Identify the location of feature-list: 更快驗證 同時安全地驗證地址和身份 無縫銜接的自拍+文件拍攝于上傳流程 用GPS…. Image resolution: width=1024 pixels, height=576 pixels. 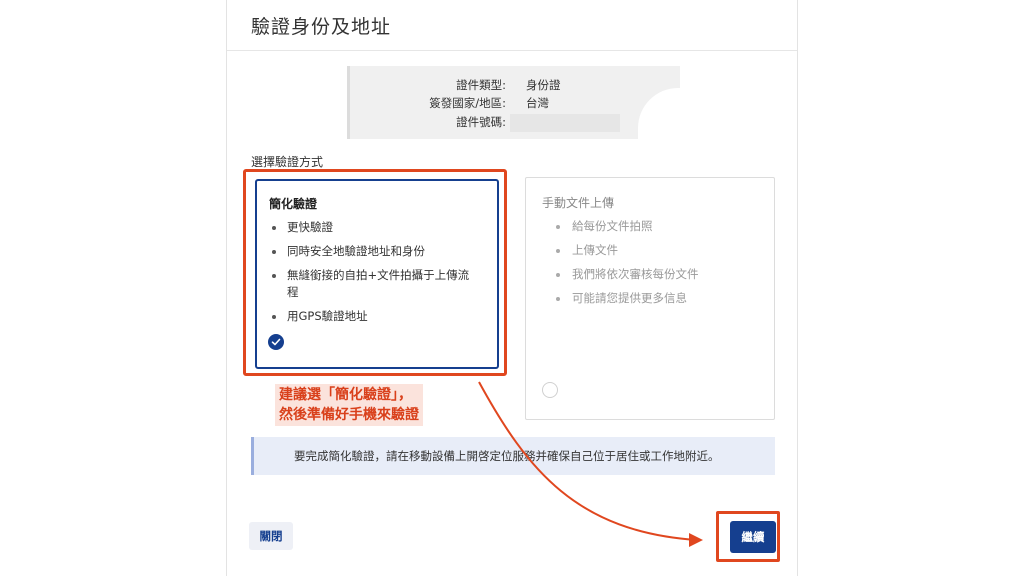
(377, 275).